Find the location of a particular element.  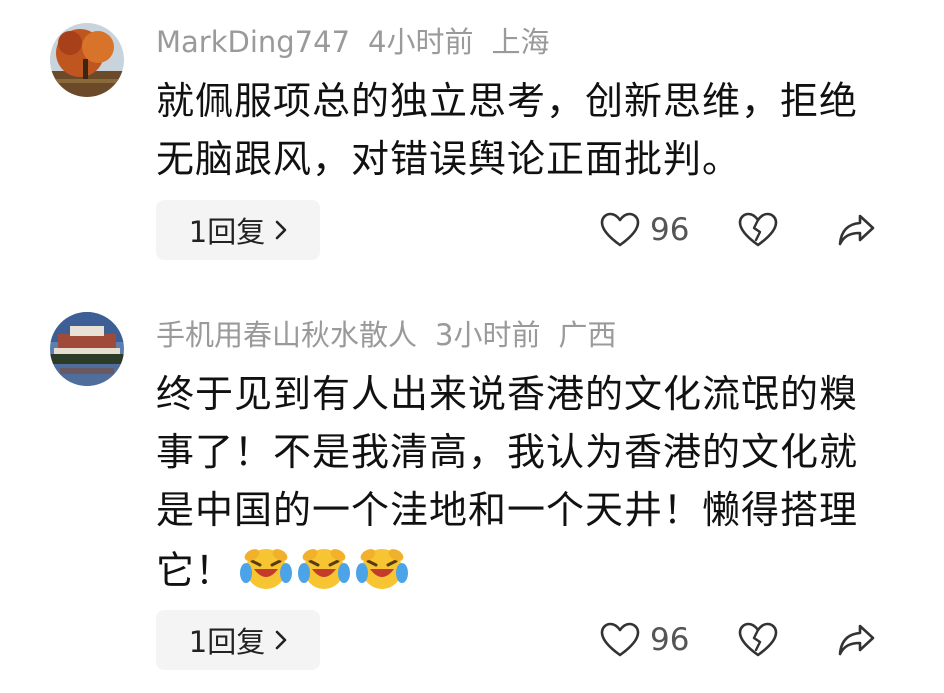

location: 广西 is located at coordinates (587, 335).